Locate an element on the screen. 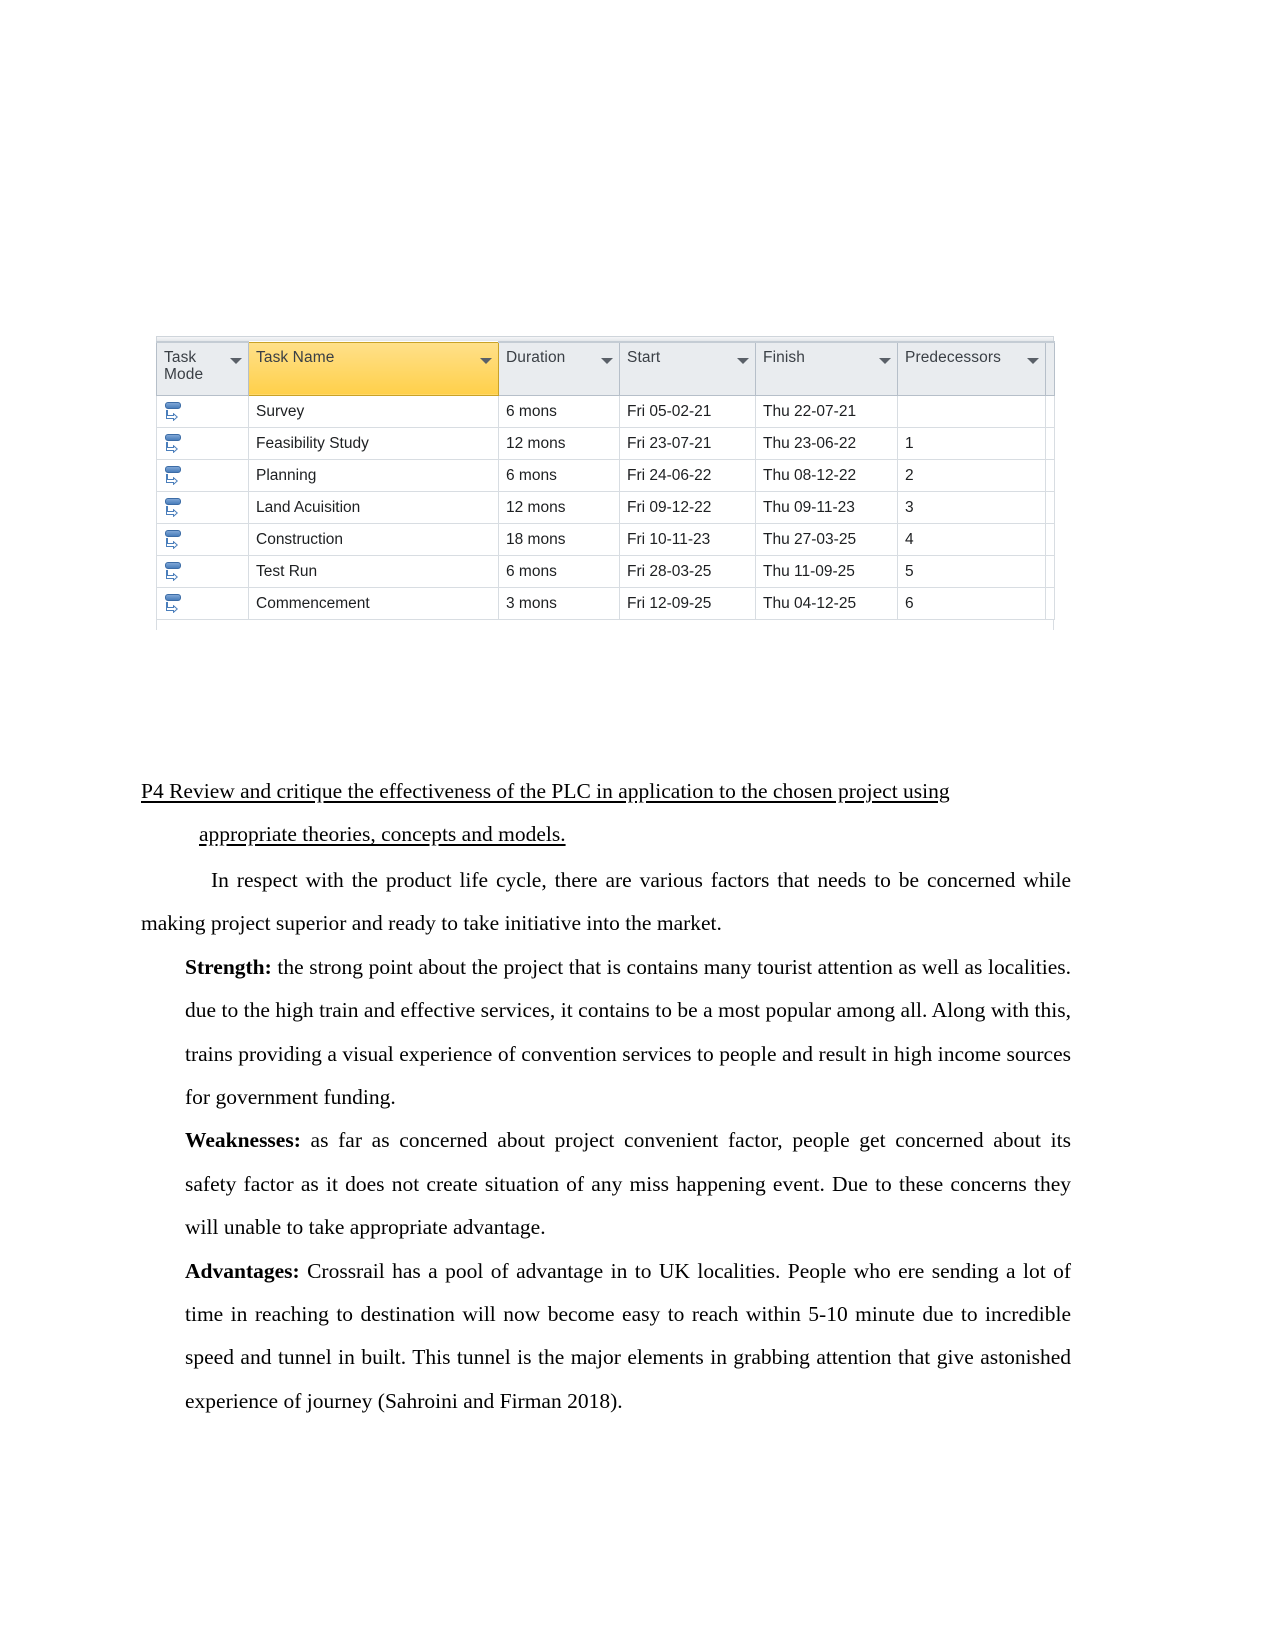 This screenshot has height=1651, width=1275. column-header-label: Duration is located at coordinates (536, 357).